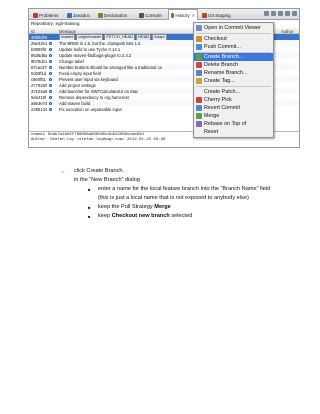 The height and width of the screenshot is (414, 320). Describe the element at coordinates (39, 73) in the screenshot. I see `commit-id: 0d29f1d` at that location.